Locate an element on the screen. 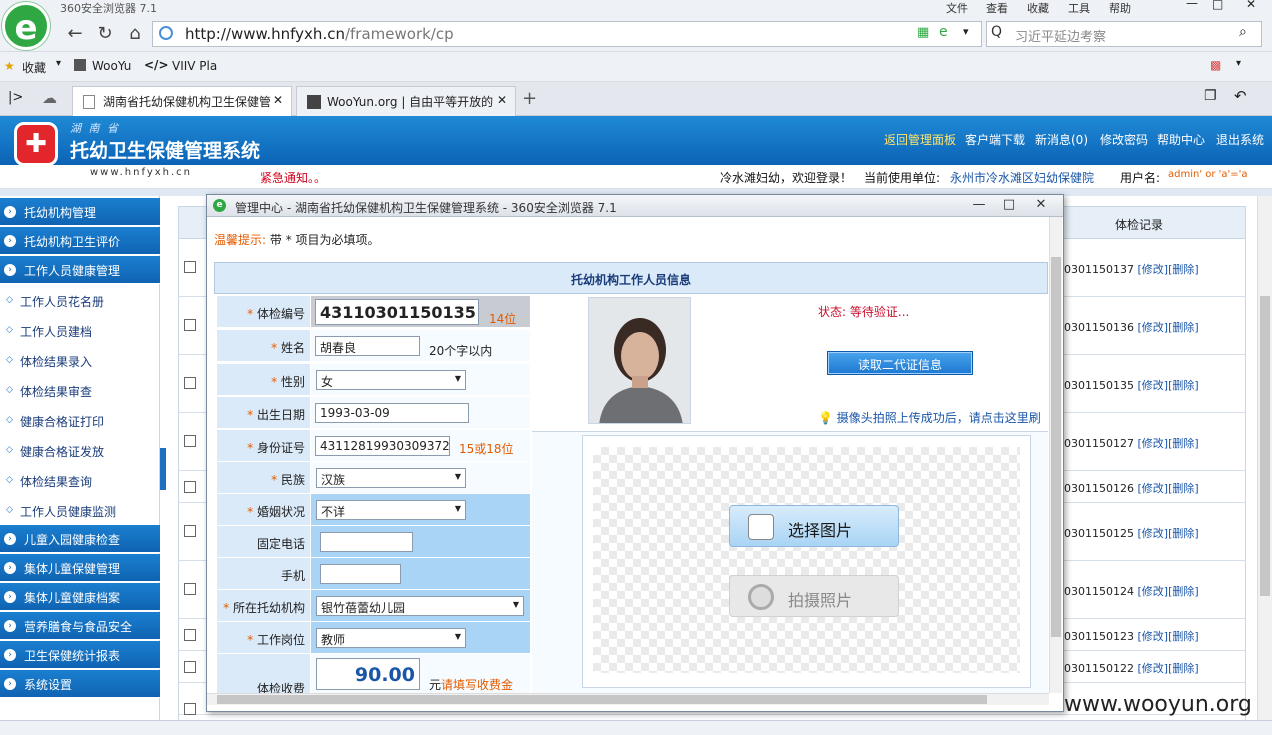  address-bar: http://www.hnfyxh.cn/framework/cp ▦ e ▾ is located at coordinates (567, 34).